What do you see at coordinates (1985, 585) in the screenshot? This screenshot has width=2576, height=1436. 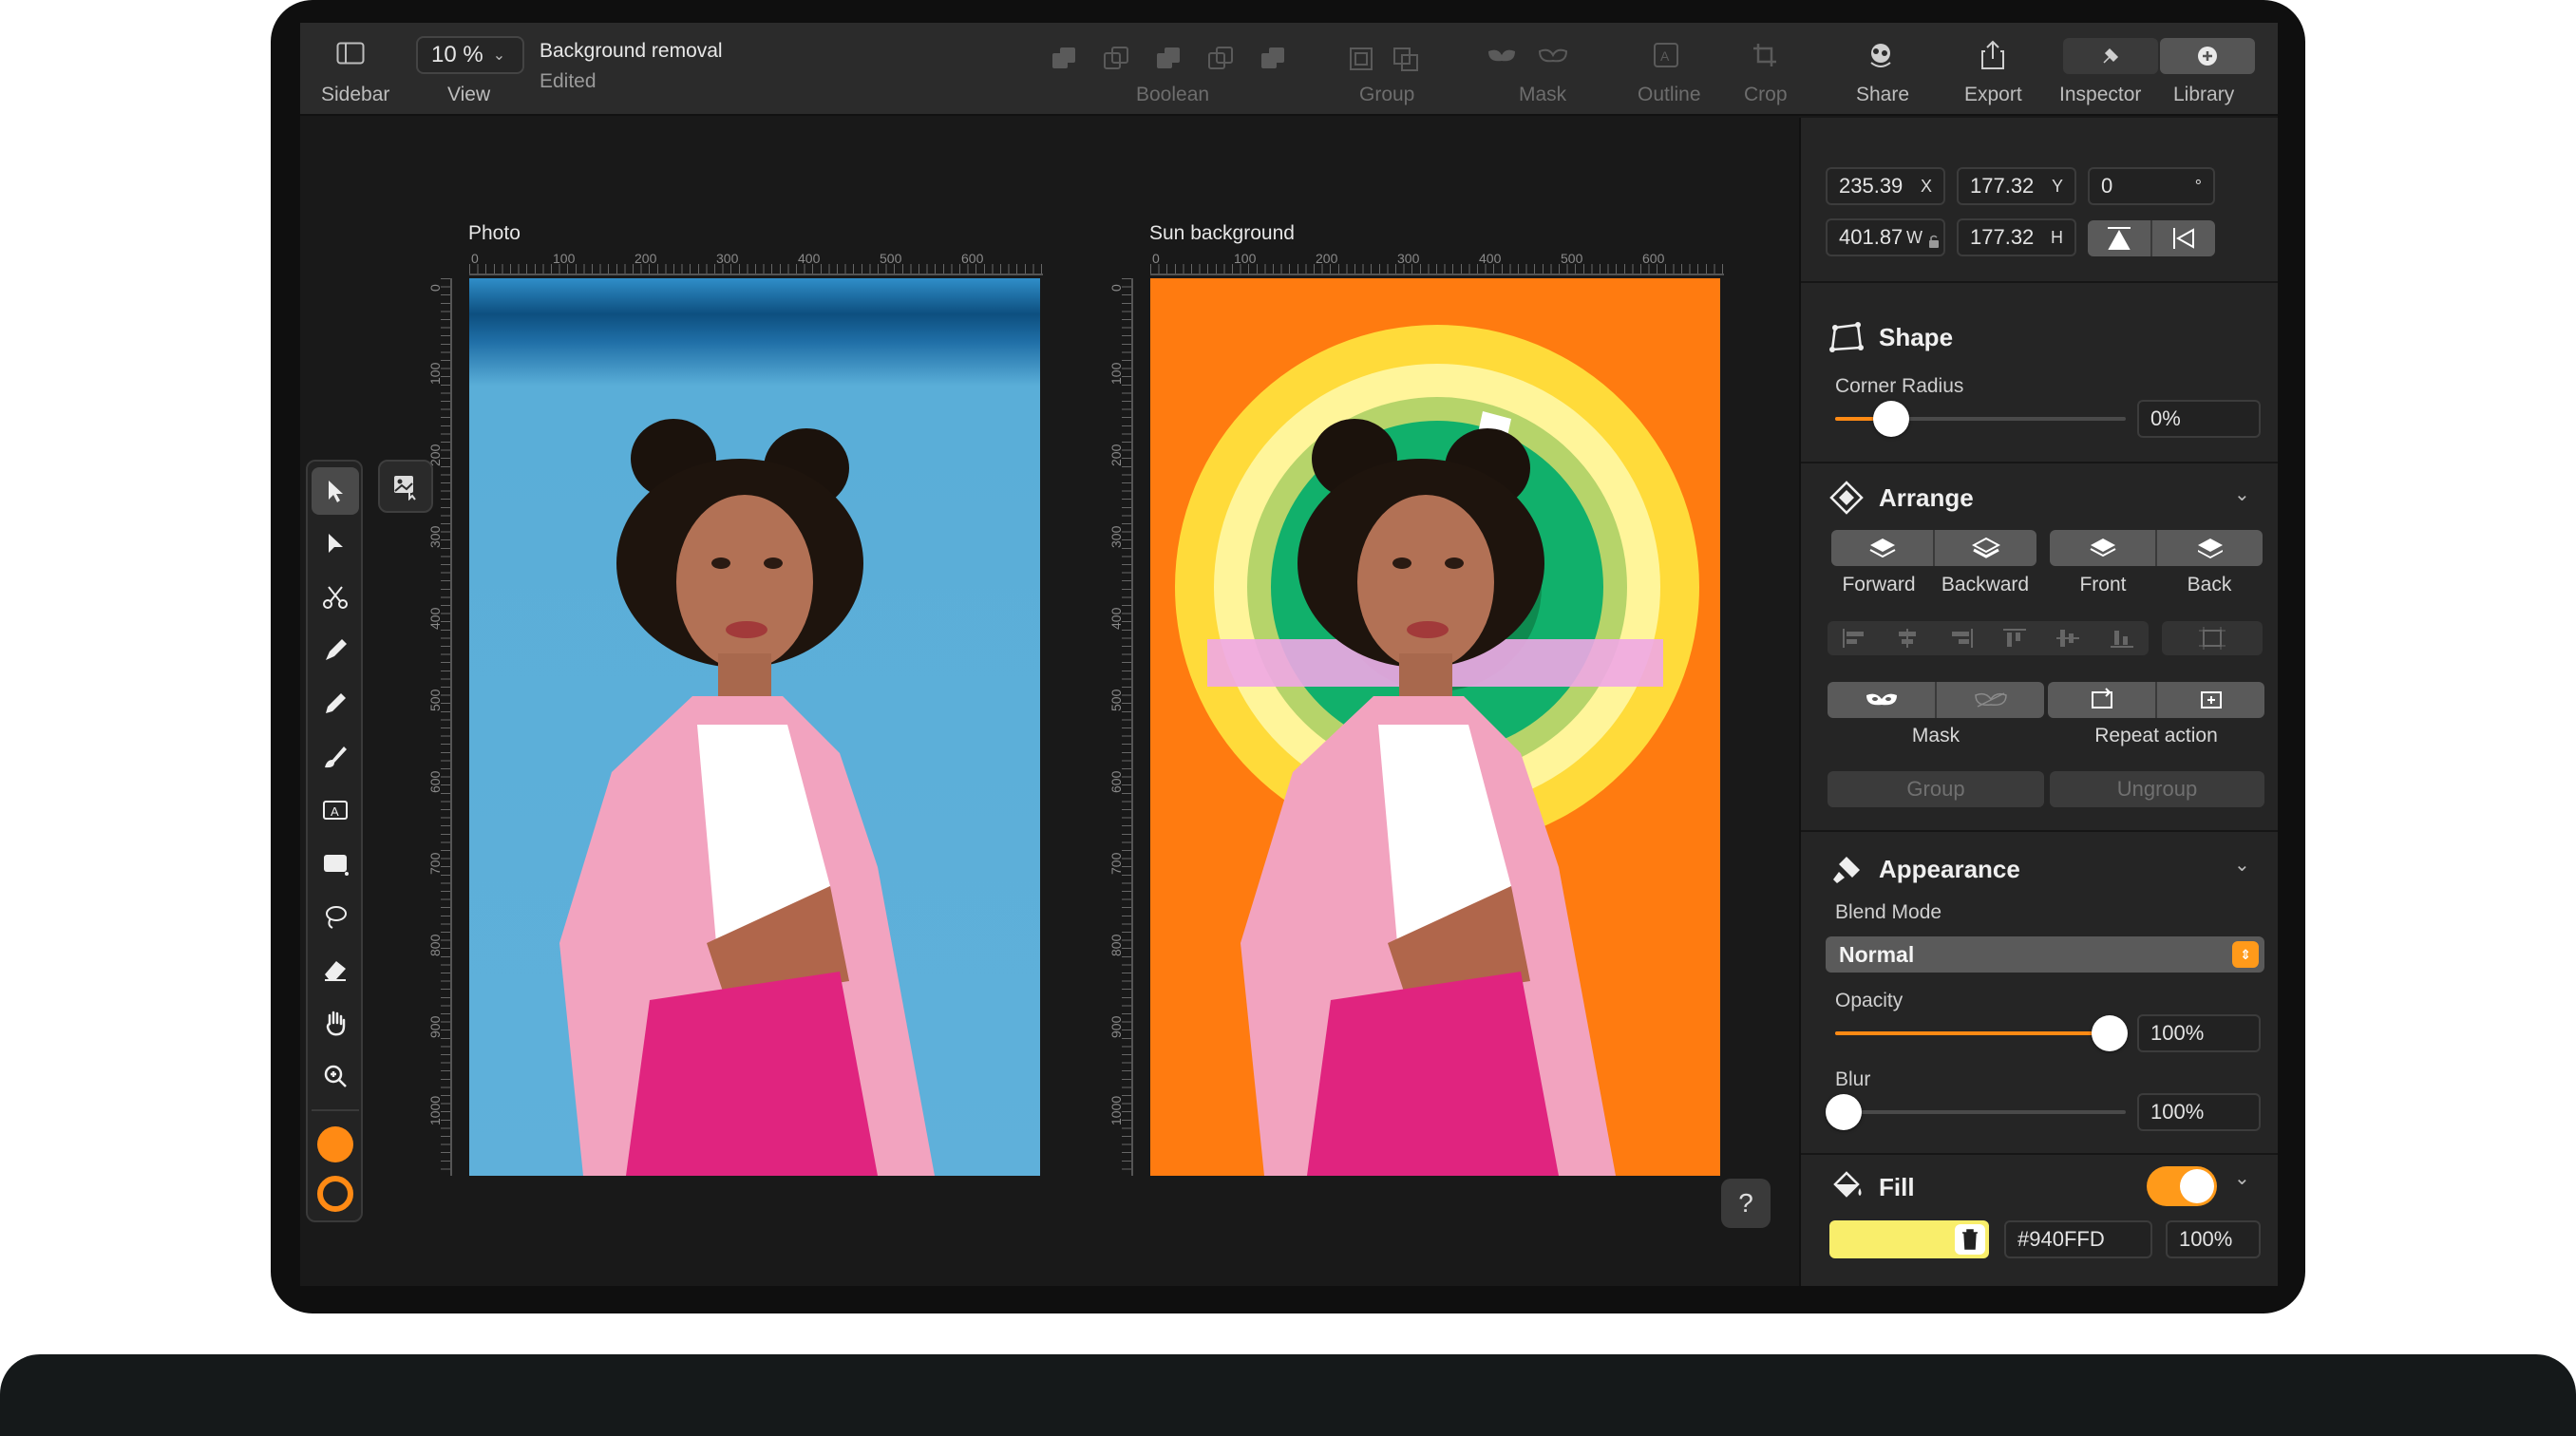 I see `backward-label: Backward` at bounding box center [1985, 585].